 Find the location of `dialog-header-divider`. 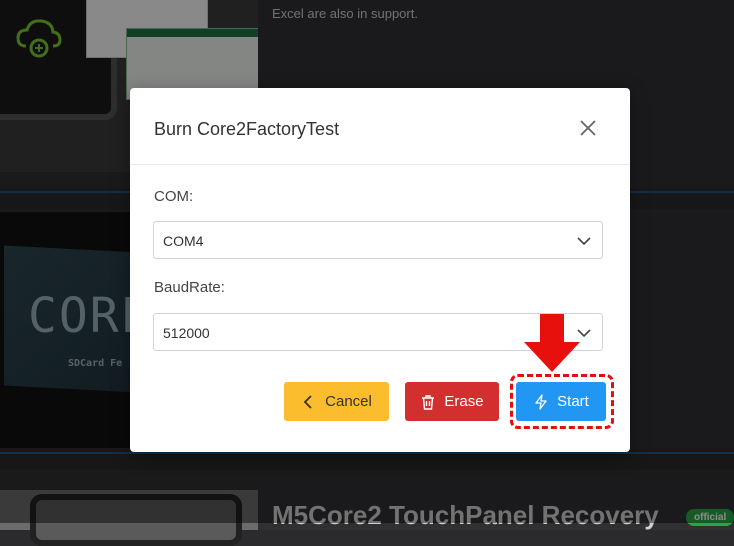

dialog-header-divider is located at coordinates (380, 164).